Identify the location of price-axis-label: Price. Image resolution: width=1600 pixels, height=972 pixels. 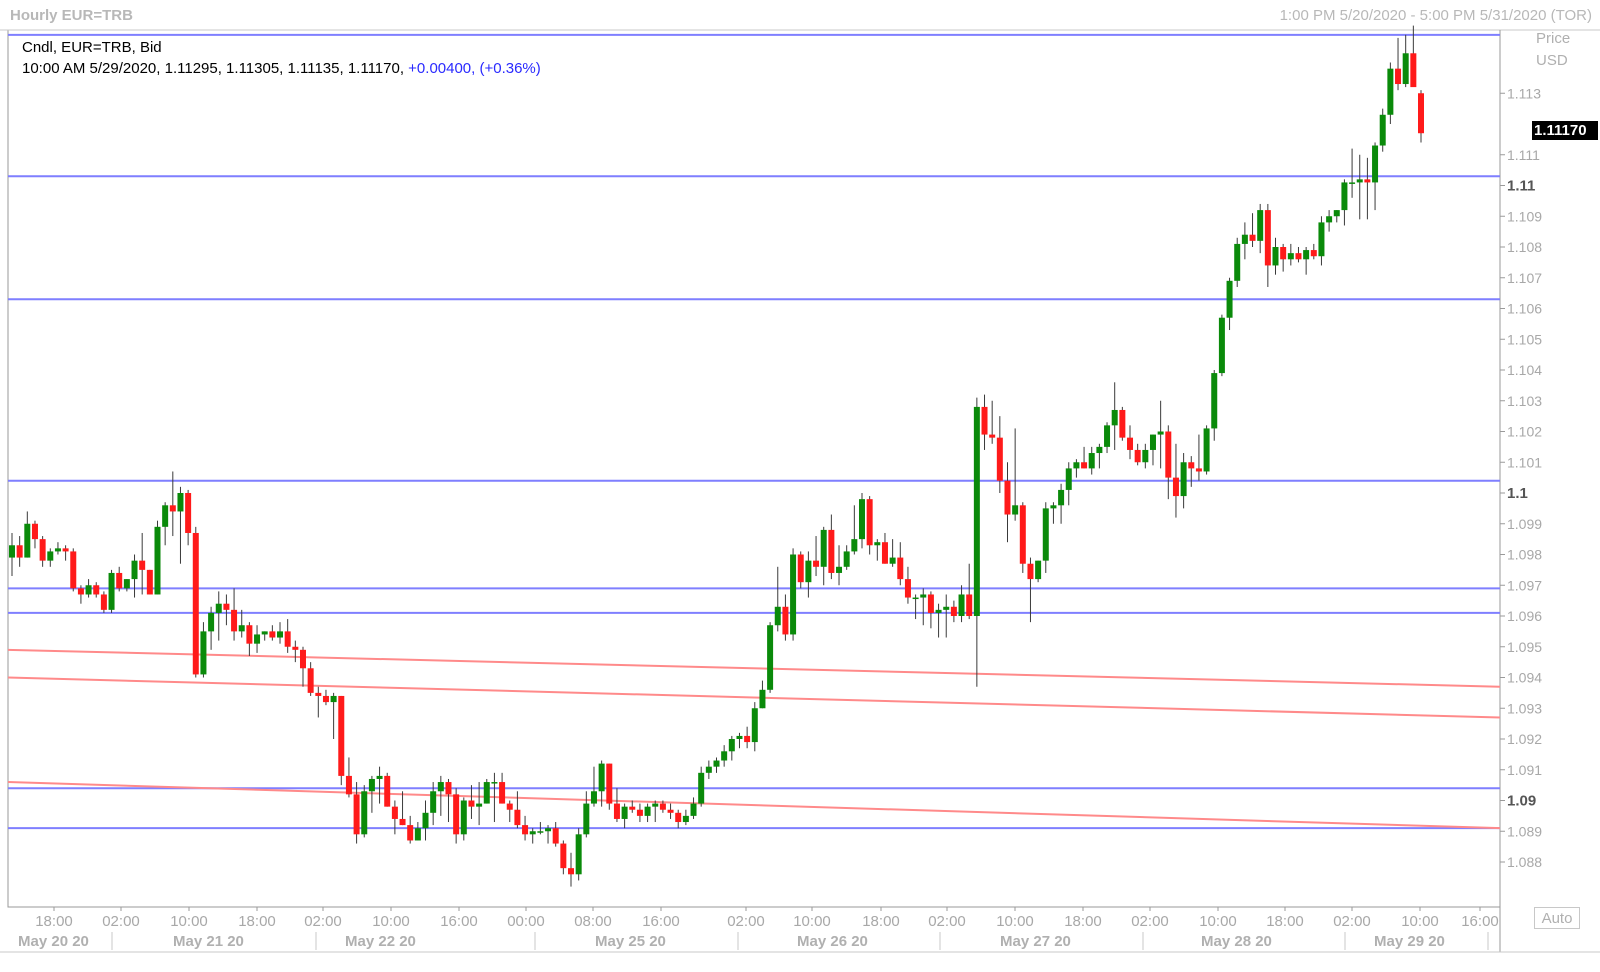
(1553, 38).